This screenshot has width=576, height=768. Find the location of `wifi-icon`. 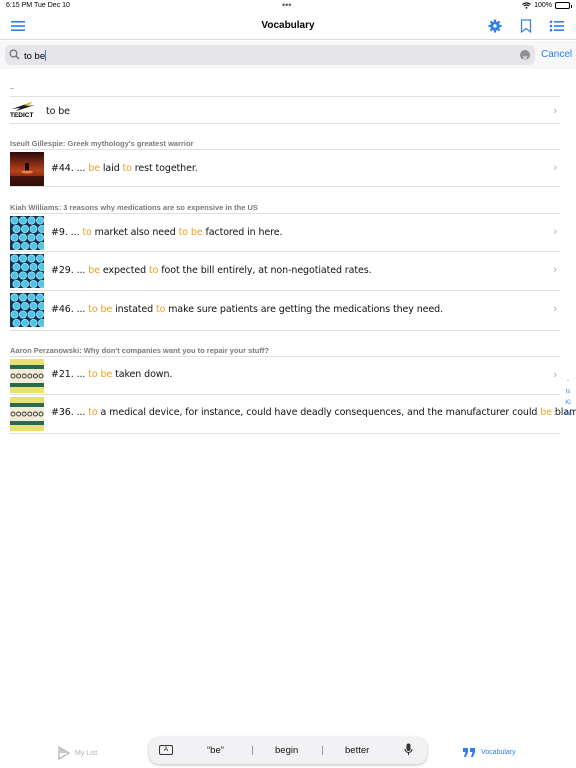

wifi-icon is located at coordinates (526, 5).